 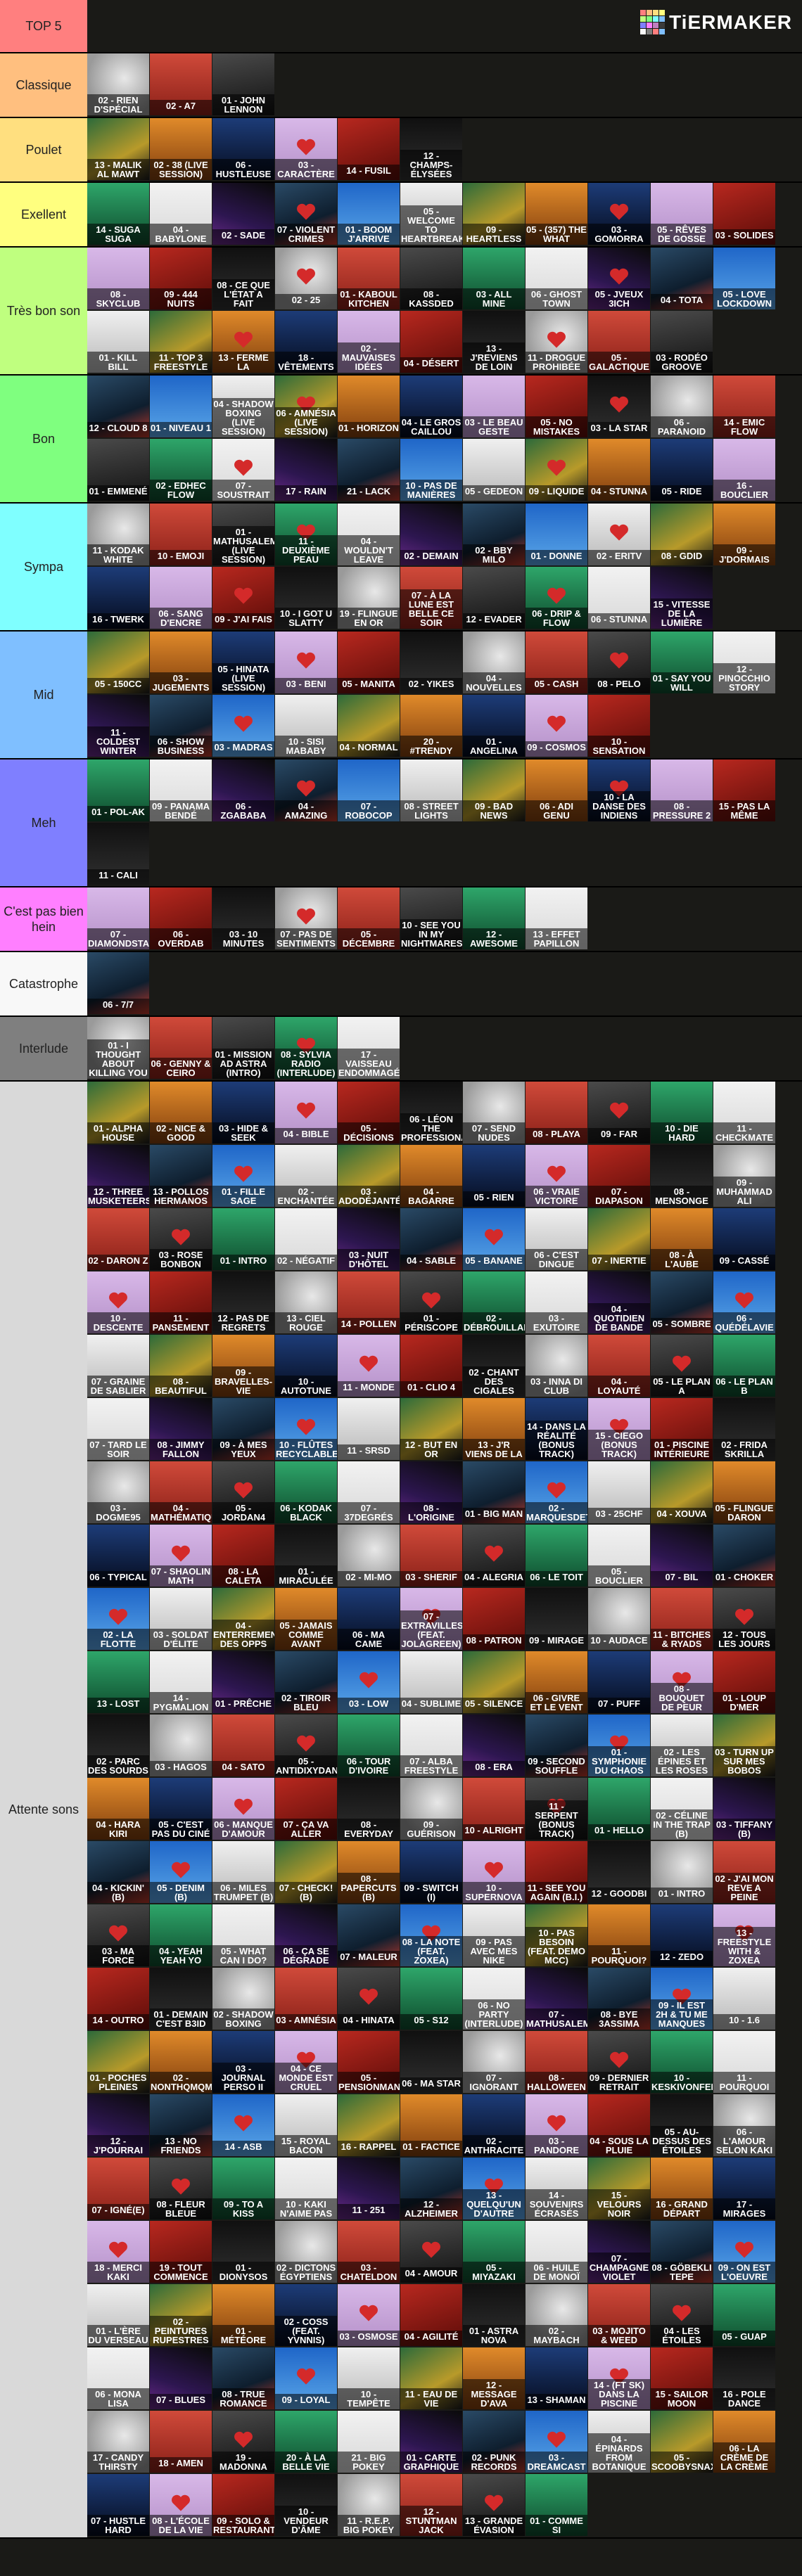 I want to click on album-cover-tile: 09 - IL EST 2H & TU ME MANQUES, so click(x=682, y=1999).